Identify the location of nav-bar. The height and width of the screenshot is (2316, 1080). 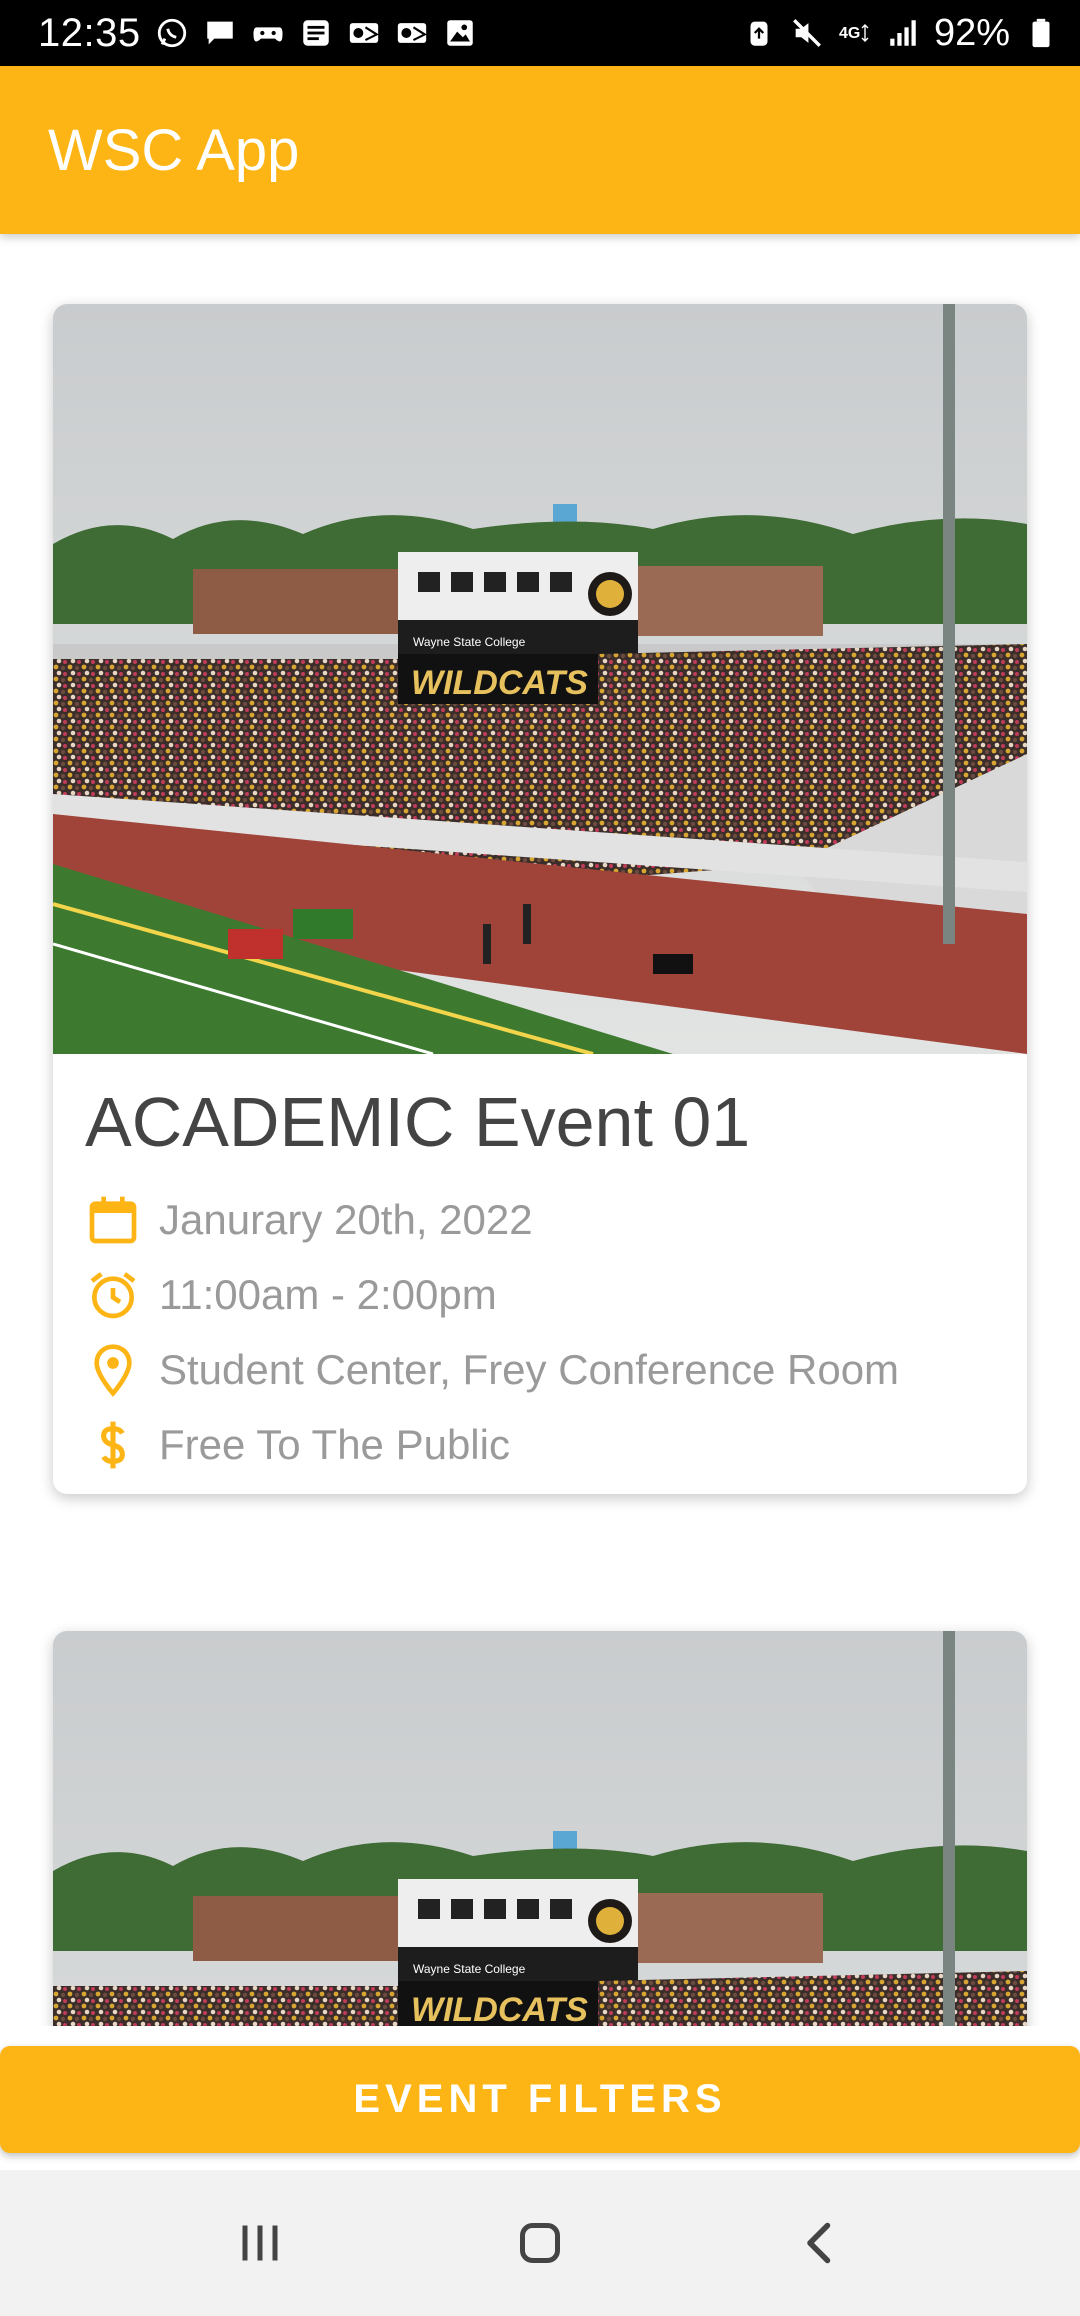
(540, 2243).